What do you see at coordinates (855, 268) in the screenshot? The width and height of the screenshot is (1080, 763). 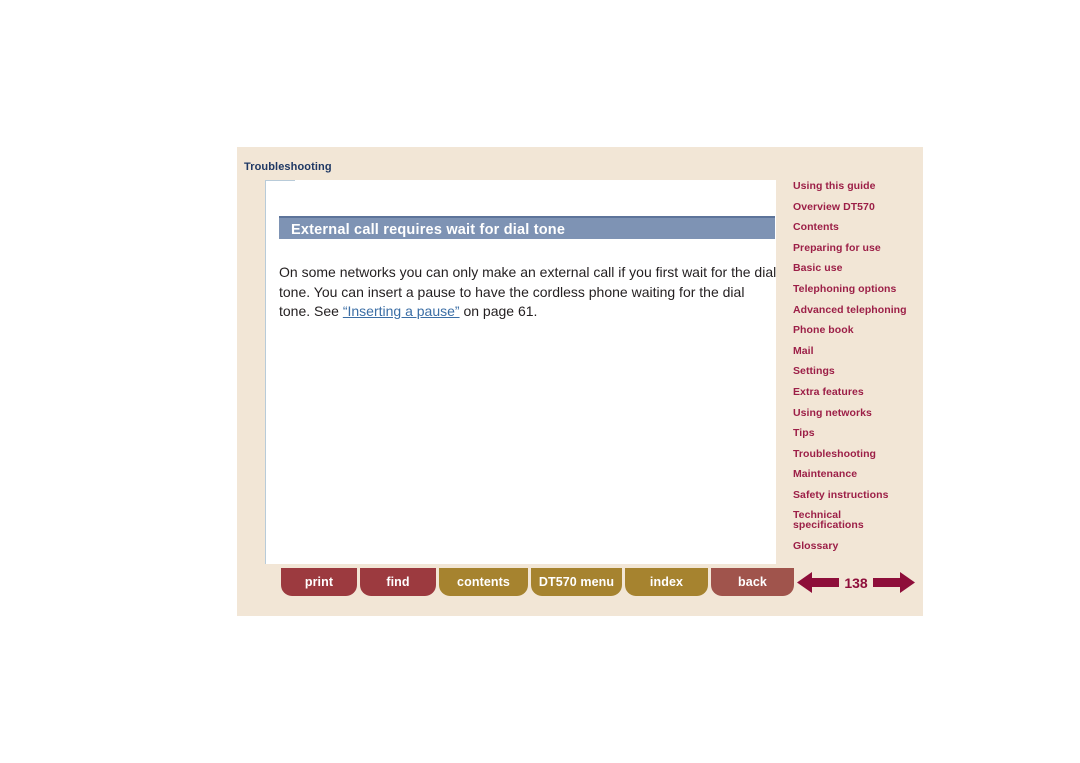 I see `sidebar-item-basic-use: Basic use` at bounding box center [855, 268].